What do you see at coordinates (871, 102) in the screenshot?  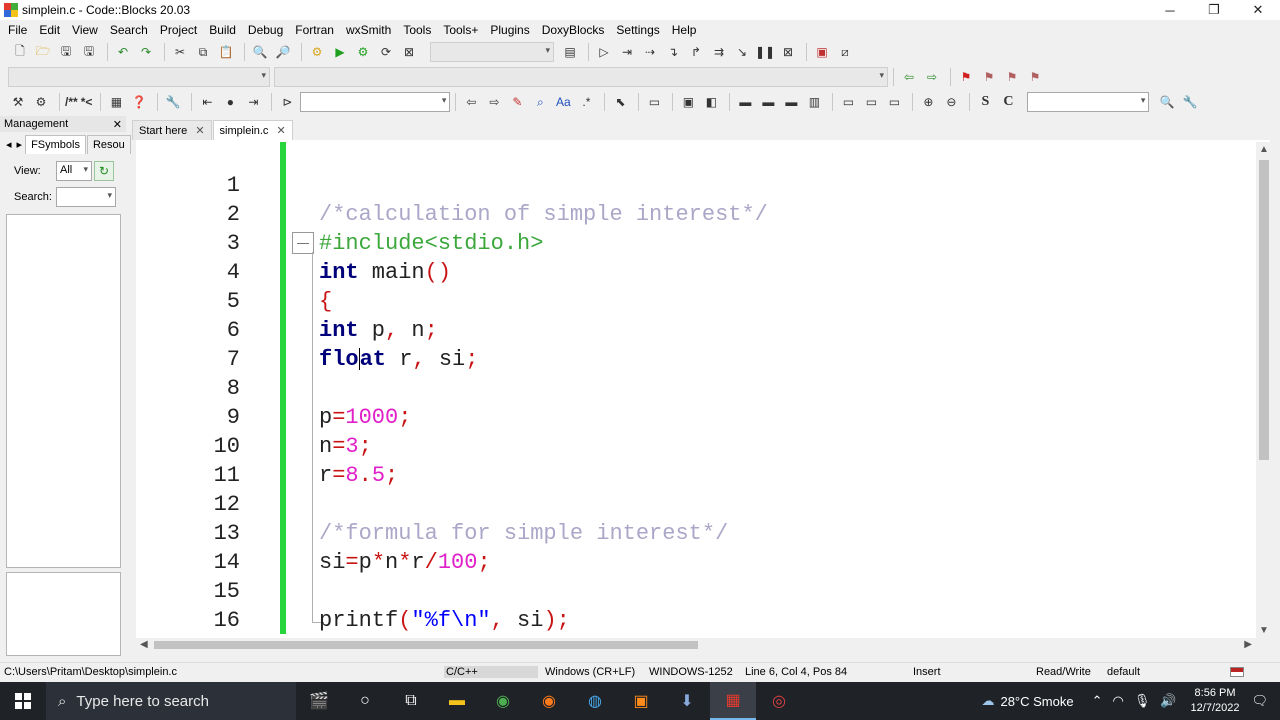 I see `box-2-icon: ▭` at bounding box center [871, 102].